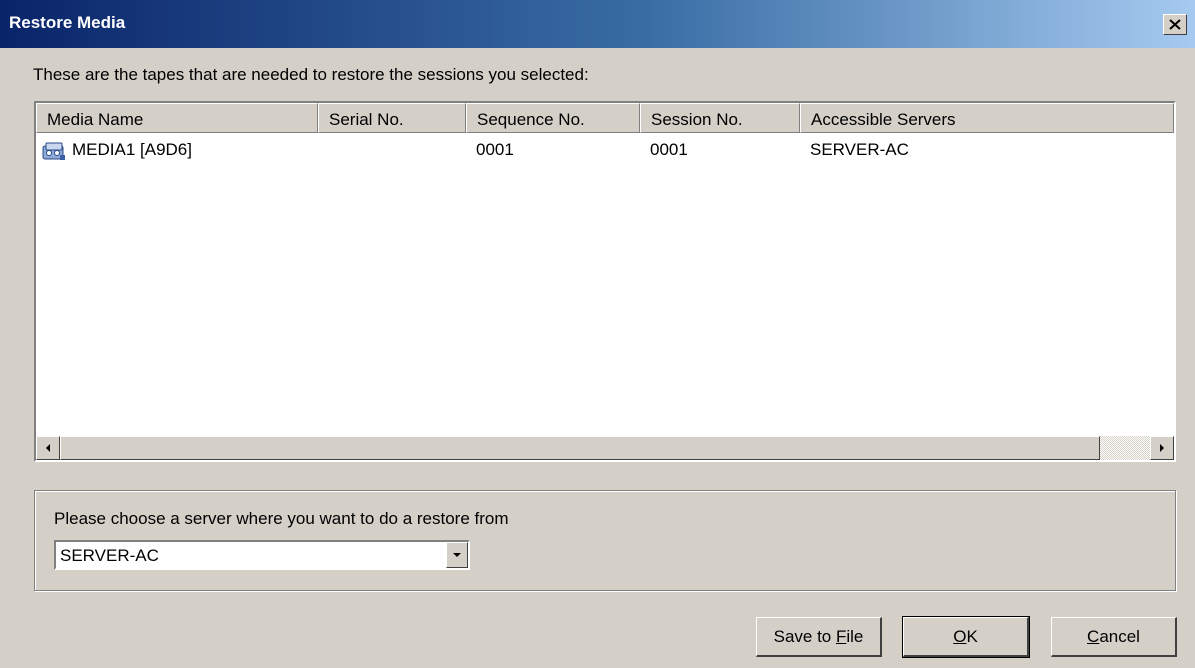 The image size is (1195, 668). What do you see at coordinates (855, 636) in the screenshot?
I see `save-label-suffix: ile` at bounding box center [855, 636].